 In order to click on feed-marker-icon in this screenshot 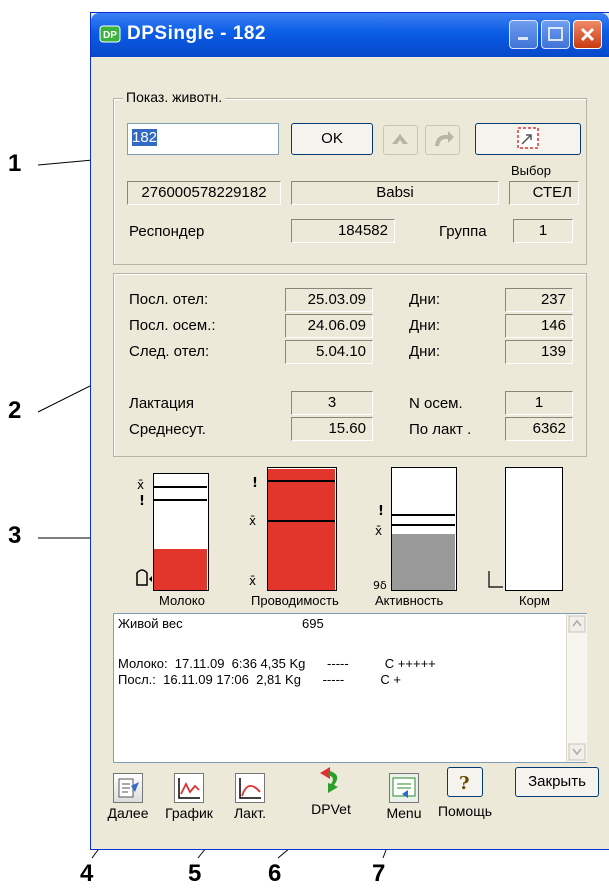, I will do `click(495, 579)`.